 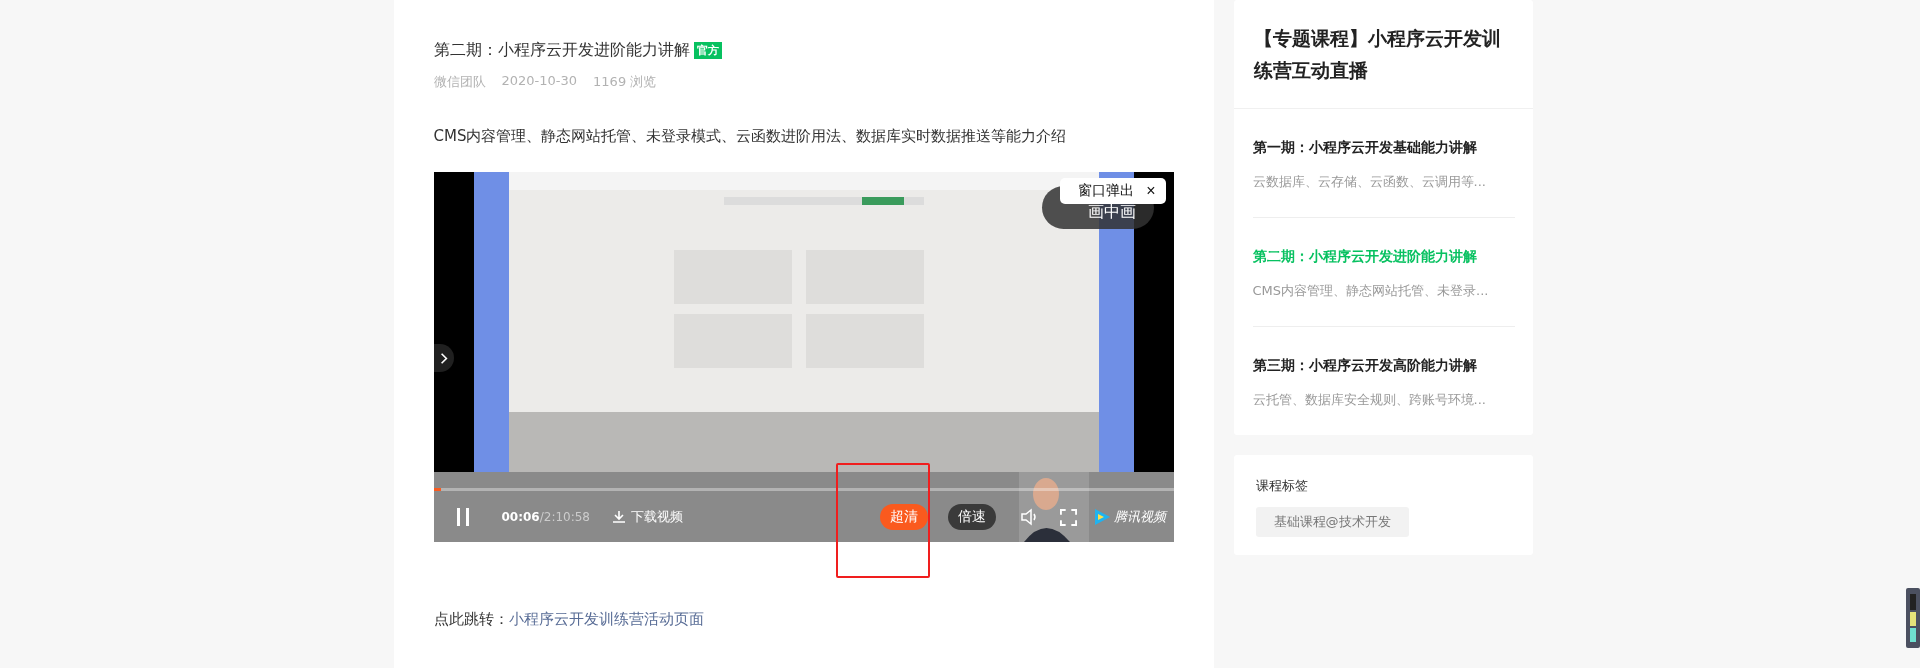 What do you see at coordinates (707, 50) in the screenshot?
I see `official-badge: 官方` at bounding box center [707, 50].